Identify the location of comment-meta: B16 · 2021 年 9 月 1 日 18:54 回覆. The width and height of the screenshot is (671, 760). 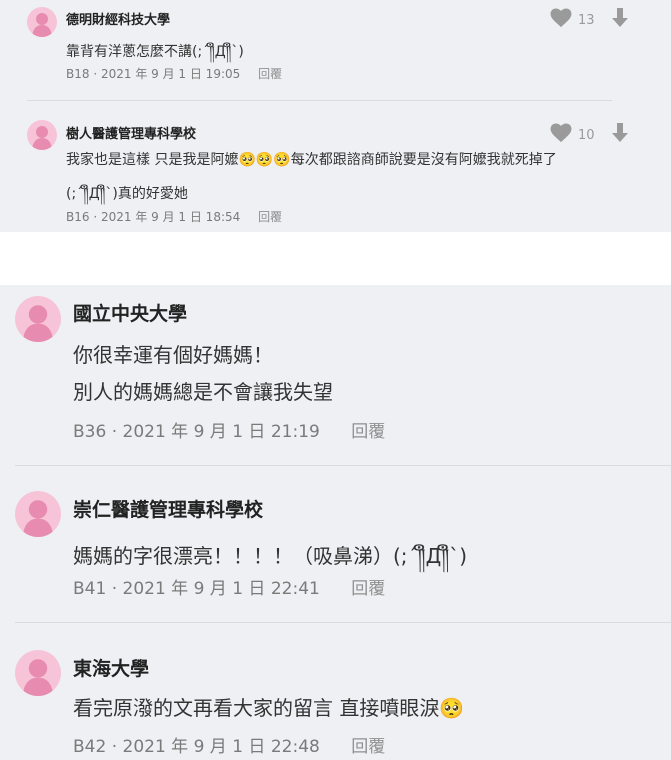
(174, 216).